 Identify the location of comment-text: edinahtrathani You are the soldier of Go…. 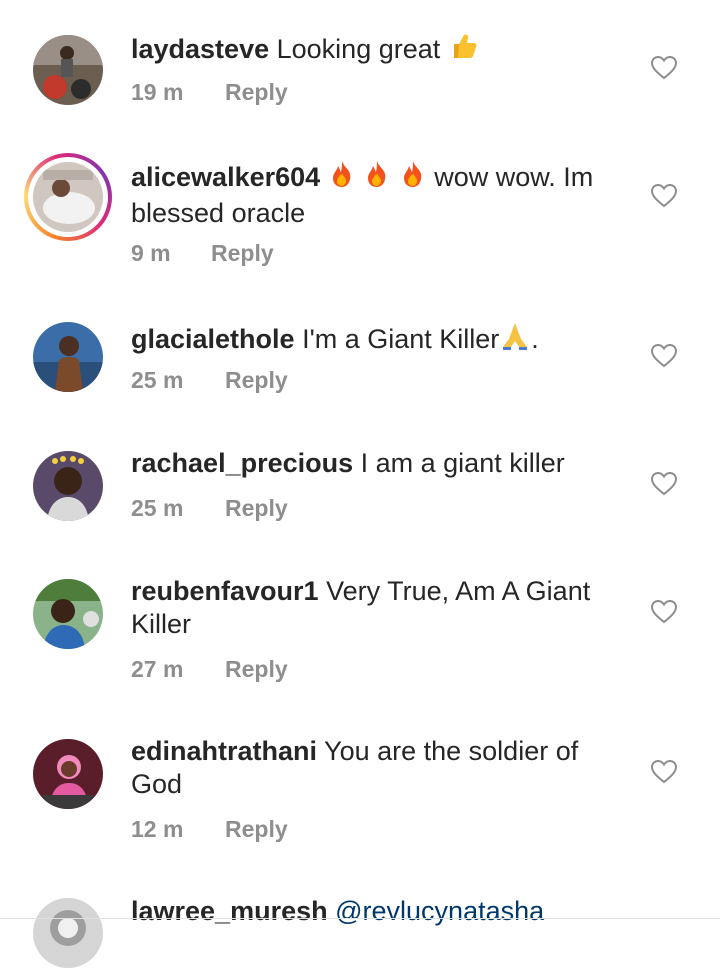
(371, 768).